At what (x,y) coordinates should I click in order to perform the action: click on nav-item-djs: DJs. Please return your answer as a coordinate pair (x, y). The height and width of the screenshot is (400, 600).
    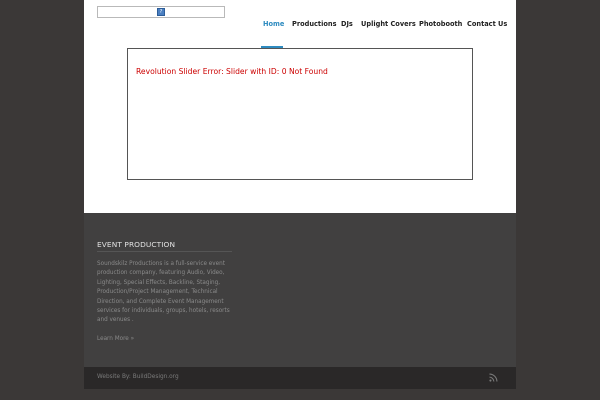
    Looking at the image, I should click on (347, 24).